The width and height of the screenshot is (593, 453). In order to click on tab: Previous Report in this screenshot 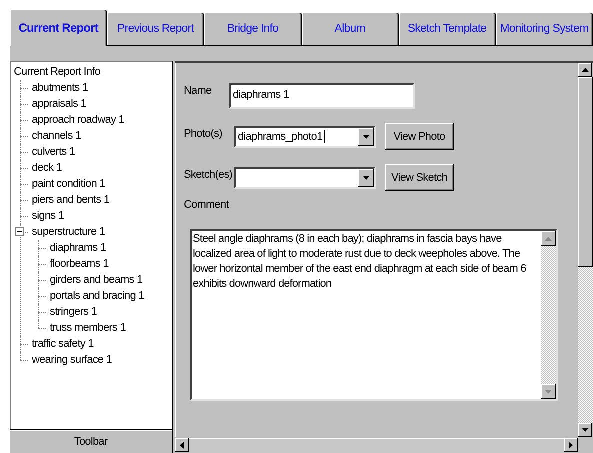, I will do `click(155, 29)`.